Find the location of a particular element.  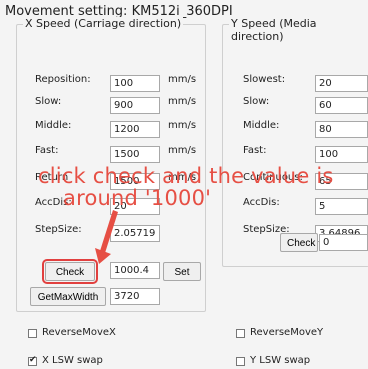

x-set-button: Set is located at coordinates (182, 271).